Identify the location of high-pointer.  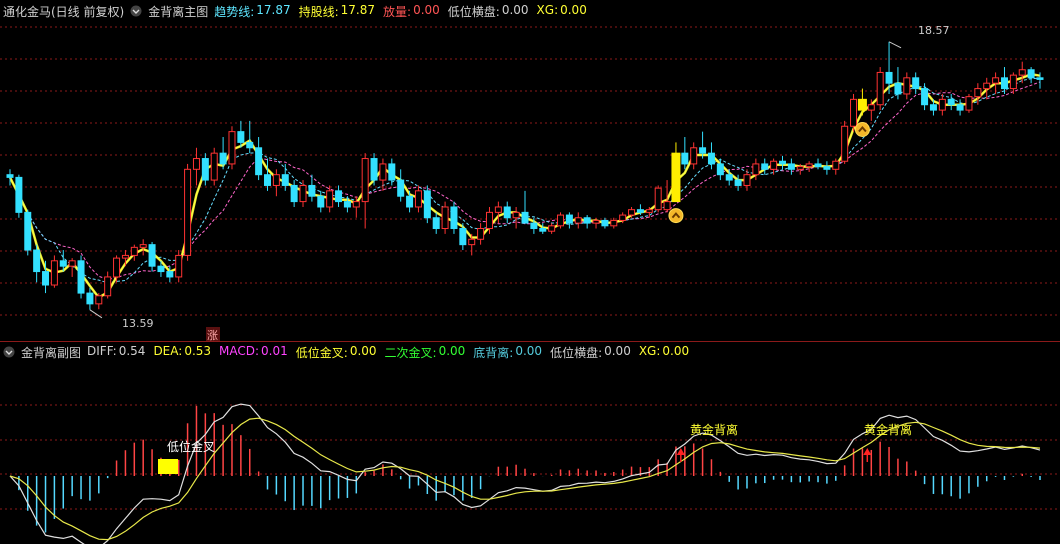
(895, 45).